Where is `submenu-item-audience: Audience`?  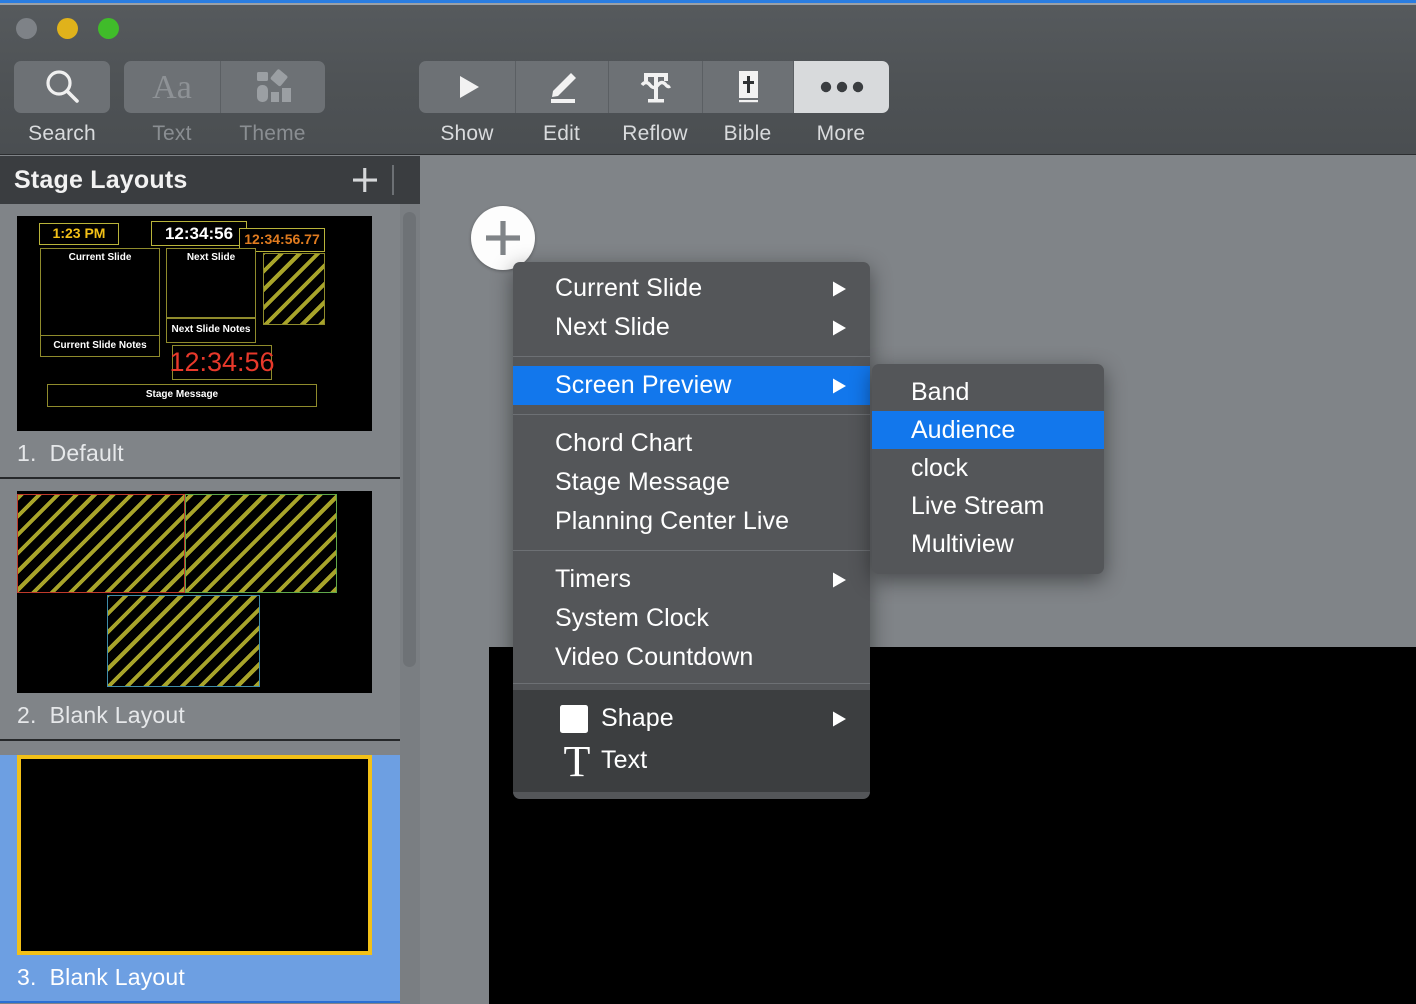
submenu-item-audience: Audience is located at coordinates (988, 430).